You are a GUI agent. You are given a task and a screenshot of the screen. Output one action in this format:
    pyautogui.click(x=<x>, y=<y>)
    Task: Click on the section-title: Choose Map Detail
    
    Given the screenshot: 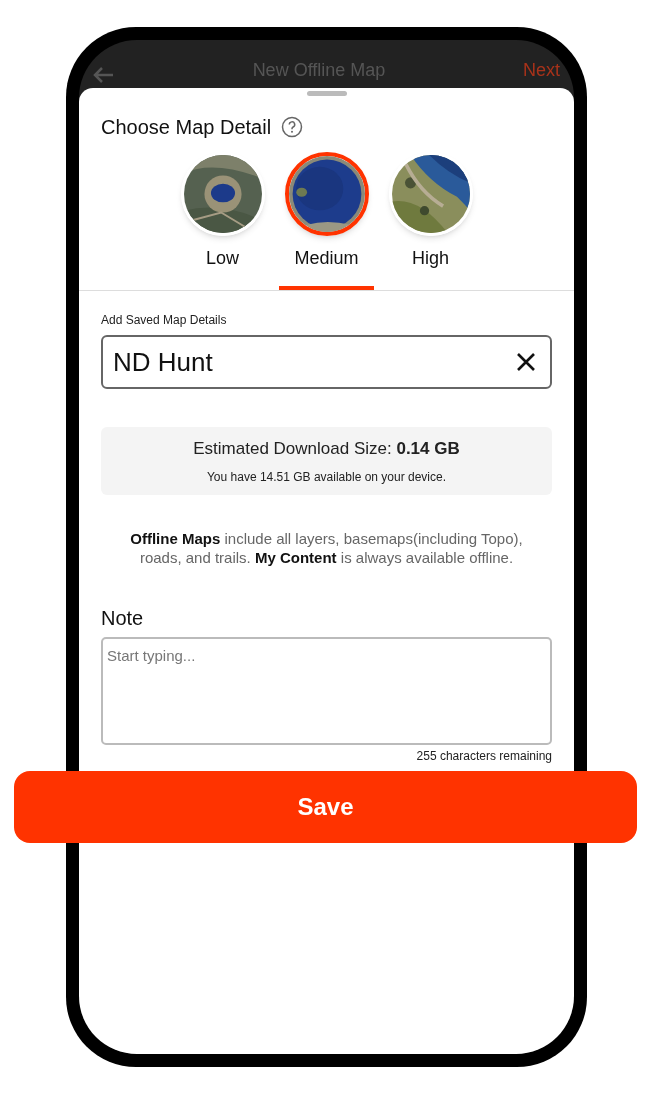 What is the action you would take?
    pyautogui.click(x=186, y=127)
    